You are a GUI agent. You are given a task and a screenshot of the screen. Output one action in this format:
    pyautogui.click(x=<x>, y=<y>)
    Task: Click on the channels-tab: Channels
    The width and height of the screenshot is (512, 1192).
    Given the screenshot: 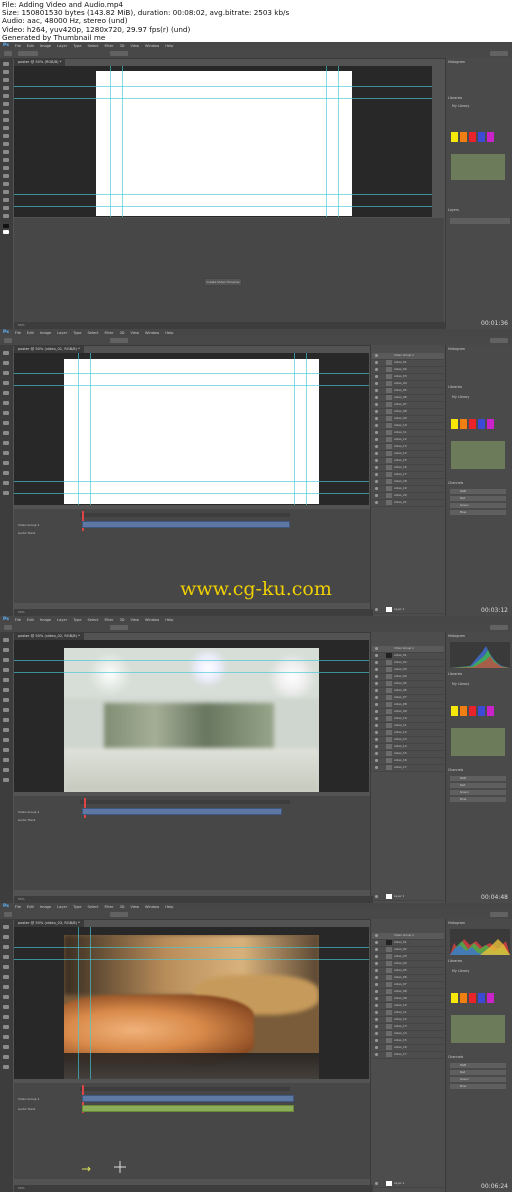 What is the action you would take?
    pyautogui.click(x=455, y=483)
    